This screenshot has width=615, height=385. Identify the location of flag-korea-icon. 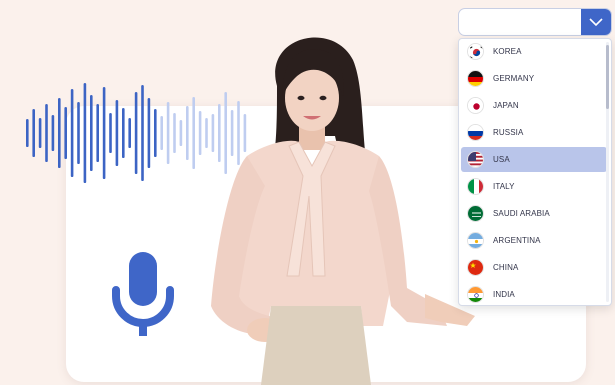
(475, 51).